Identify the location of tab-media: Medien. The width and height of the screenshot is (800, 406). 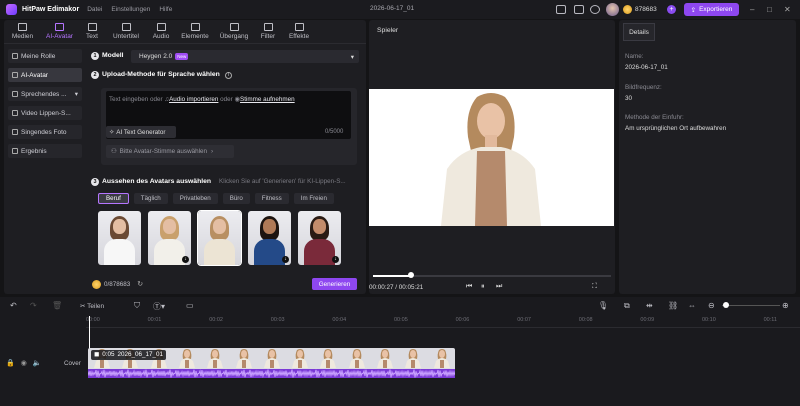
(22, 31).